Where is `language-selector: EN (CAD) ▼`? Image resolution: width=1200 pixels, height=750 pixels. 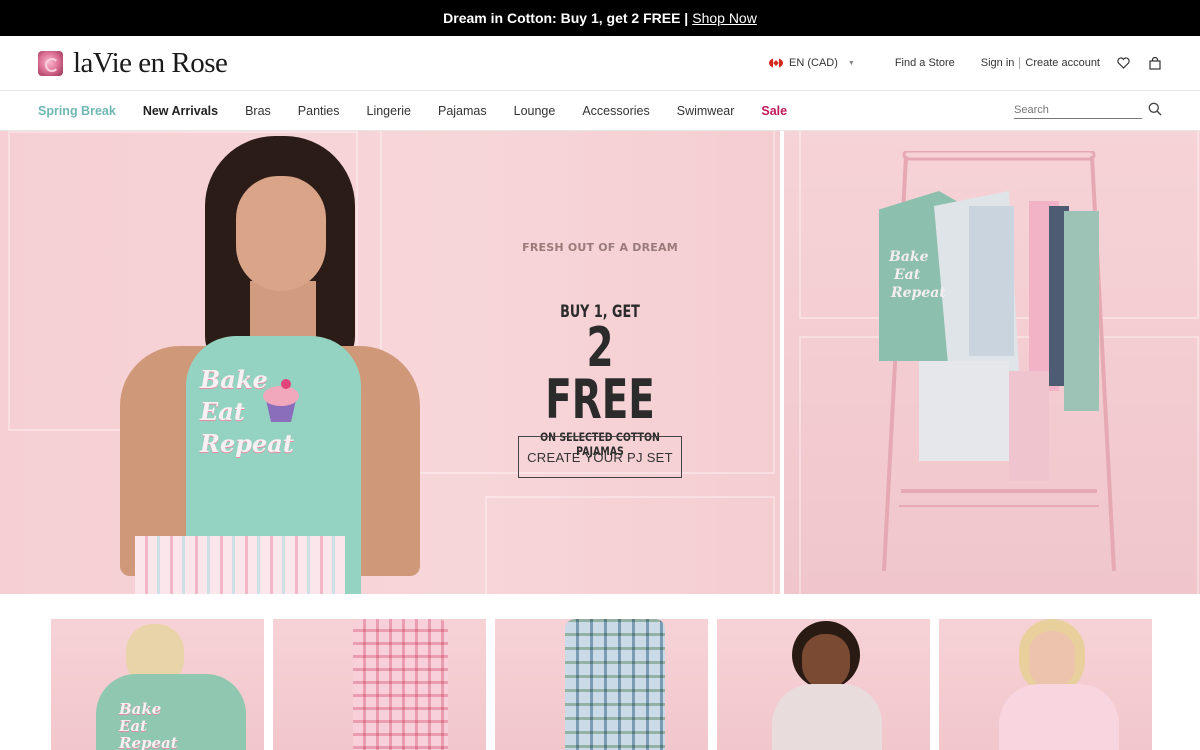
language-selector: EN (CAD) ▼ is located at coordinates (812, 63).